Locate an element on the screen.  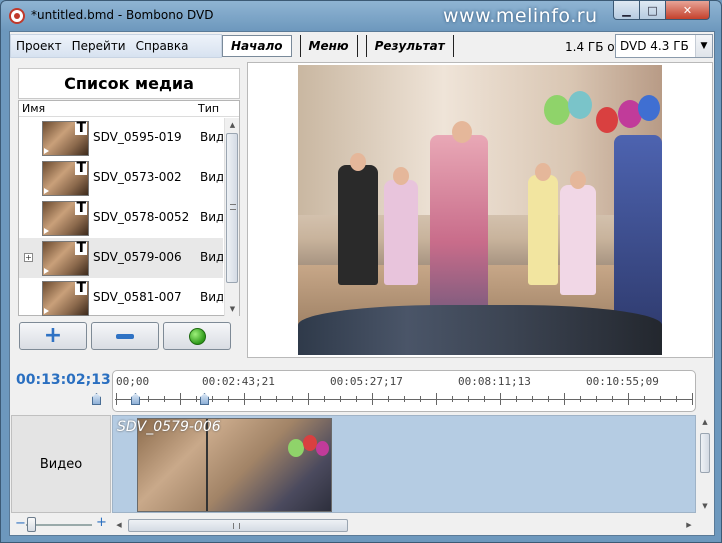
remove-media-button is located at coordinates (125, 336).